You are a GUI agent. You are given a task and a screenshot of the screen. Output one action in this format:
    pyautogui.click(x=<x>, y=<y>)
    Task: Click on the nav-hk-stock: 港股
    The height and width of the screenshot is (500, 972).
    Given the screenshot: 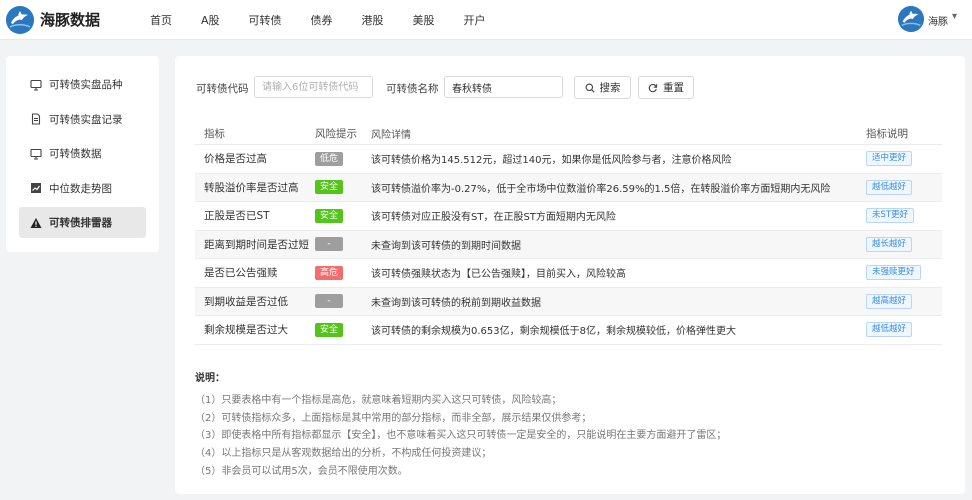 What is the action you would take?
    pyautogui.click(x=373, y=20)
    